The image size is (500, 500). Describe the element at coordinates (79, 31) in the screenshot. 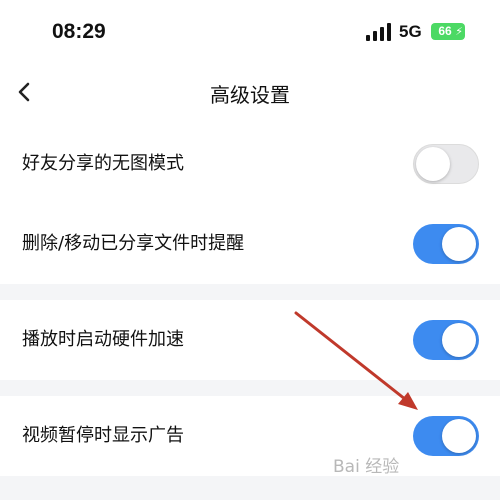

I see `status-time: 08:29` at that location.